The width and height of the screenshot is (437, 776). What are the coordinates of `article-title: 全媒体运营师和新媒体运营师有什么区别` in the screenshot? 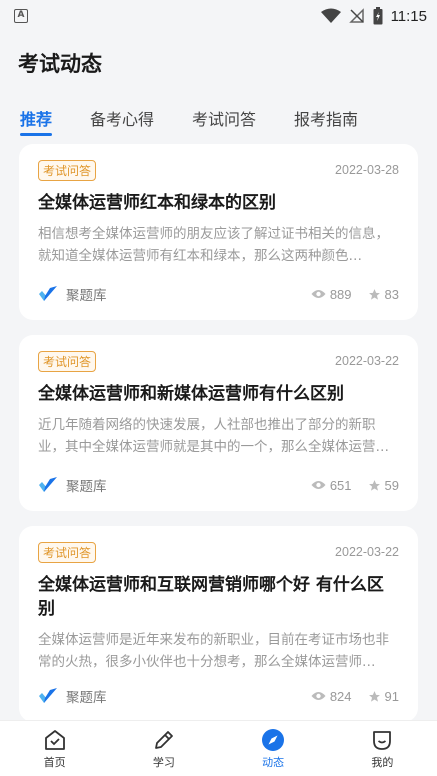 It's located at (191, 394).